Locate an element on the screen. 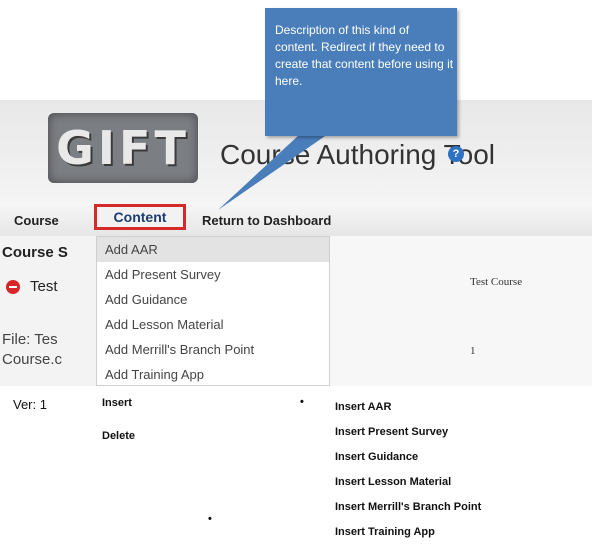 This screenshot has height=550, width=592. menu-item-add-lesson-material: Add Lesson Material is located at coordinates (213, 324).